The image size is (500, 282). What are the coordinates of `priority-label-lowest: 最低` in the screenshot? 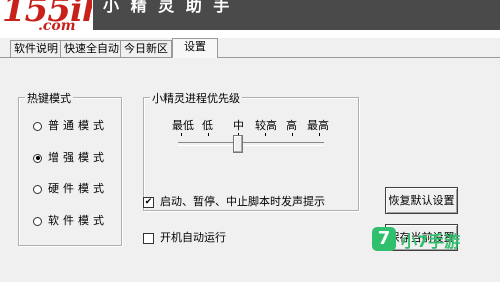 It's located at (183, 125).